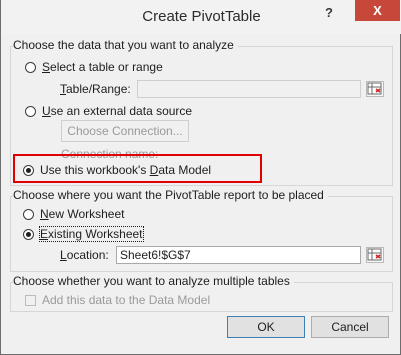 The height and width of the screenshot is (355, 401). What do you see at coordinates (249, 89) in the screenshot?
I see `table-range-input` at bounding box center [249, 89].